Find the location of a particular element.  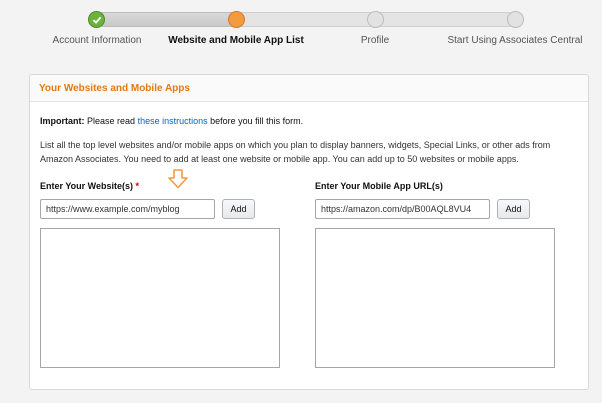

add-website-button: Add is located at coordinates (238, 209).